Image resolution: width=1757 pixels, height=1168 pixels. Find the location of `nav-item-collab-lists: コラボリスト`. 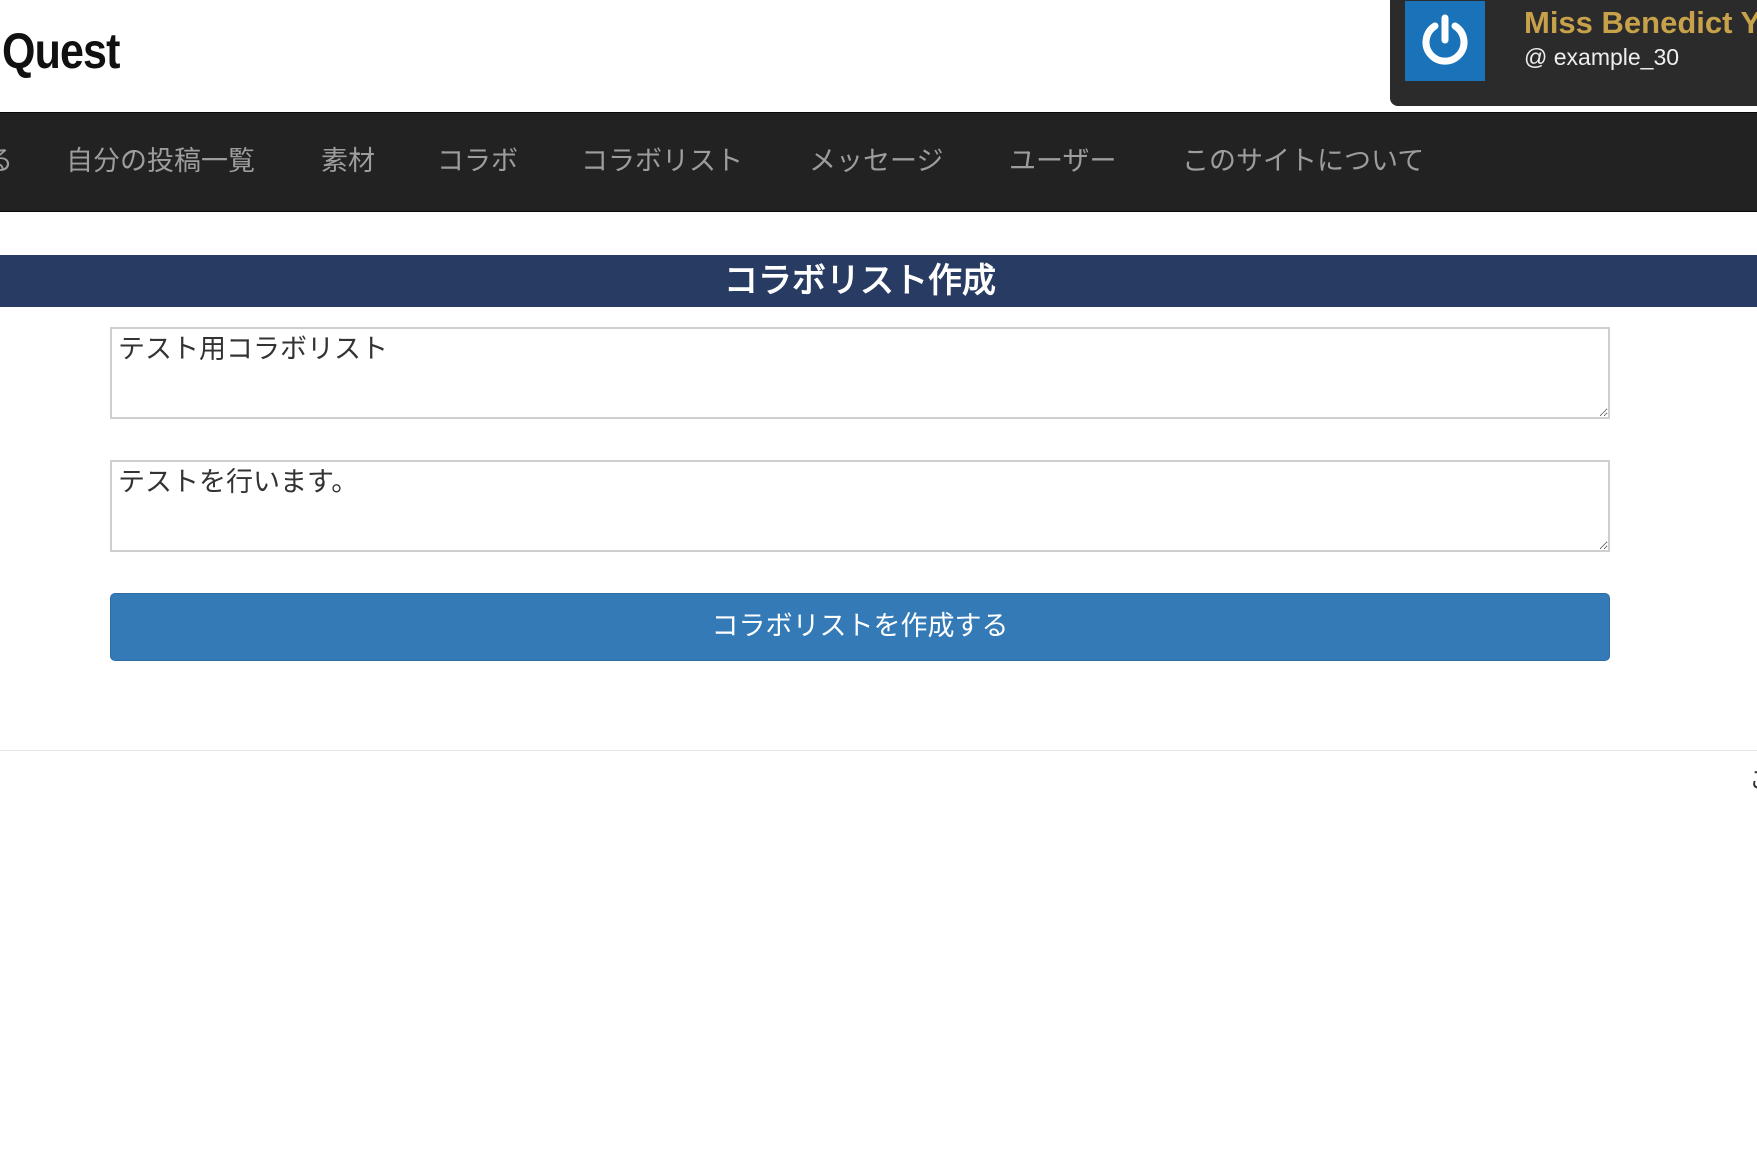

nav-item-collab-lists: コラボリスト is located at coordinates (662, 162).